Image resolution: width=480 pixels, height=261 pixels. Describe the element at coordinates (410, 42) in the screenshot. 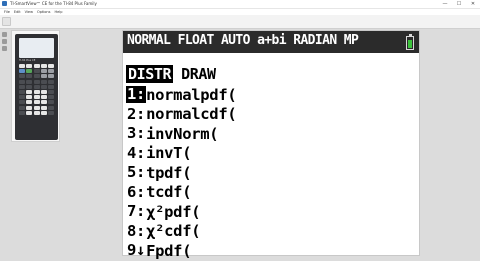

I see `battery-icon` at that location.